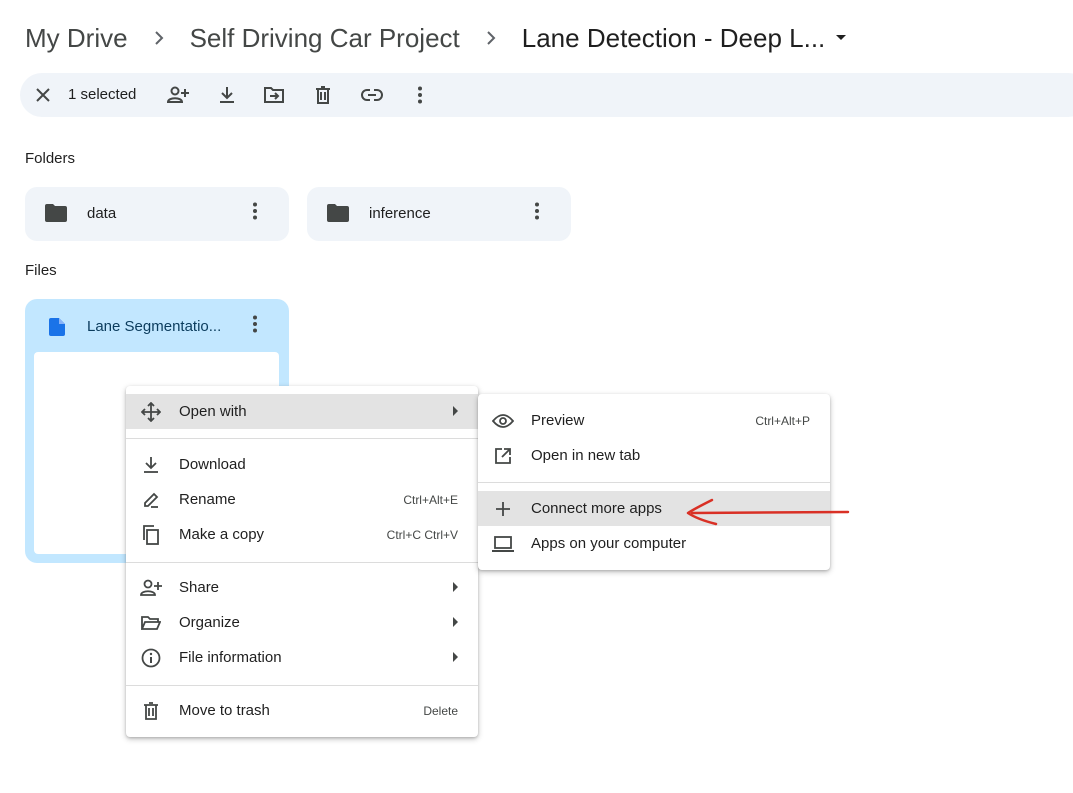  What do you see at coordinates (654, 455) in the screenshot?
I see `submenu-item-open-new-tab: Open in new tab` at bounding box center [654, 455].